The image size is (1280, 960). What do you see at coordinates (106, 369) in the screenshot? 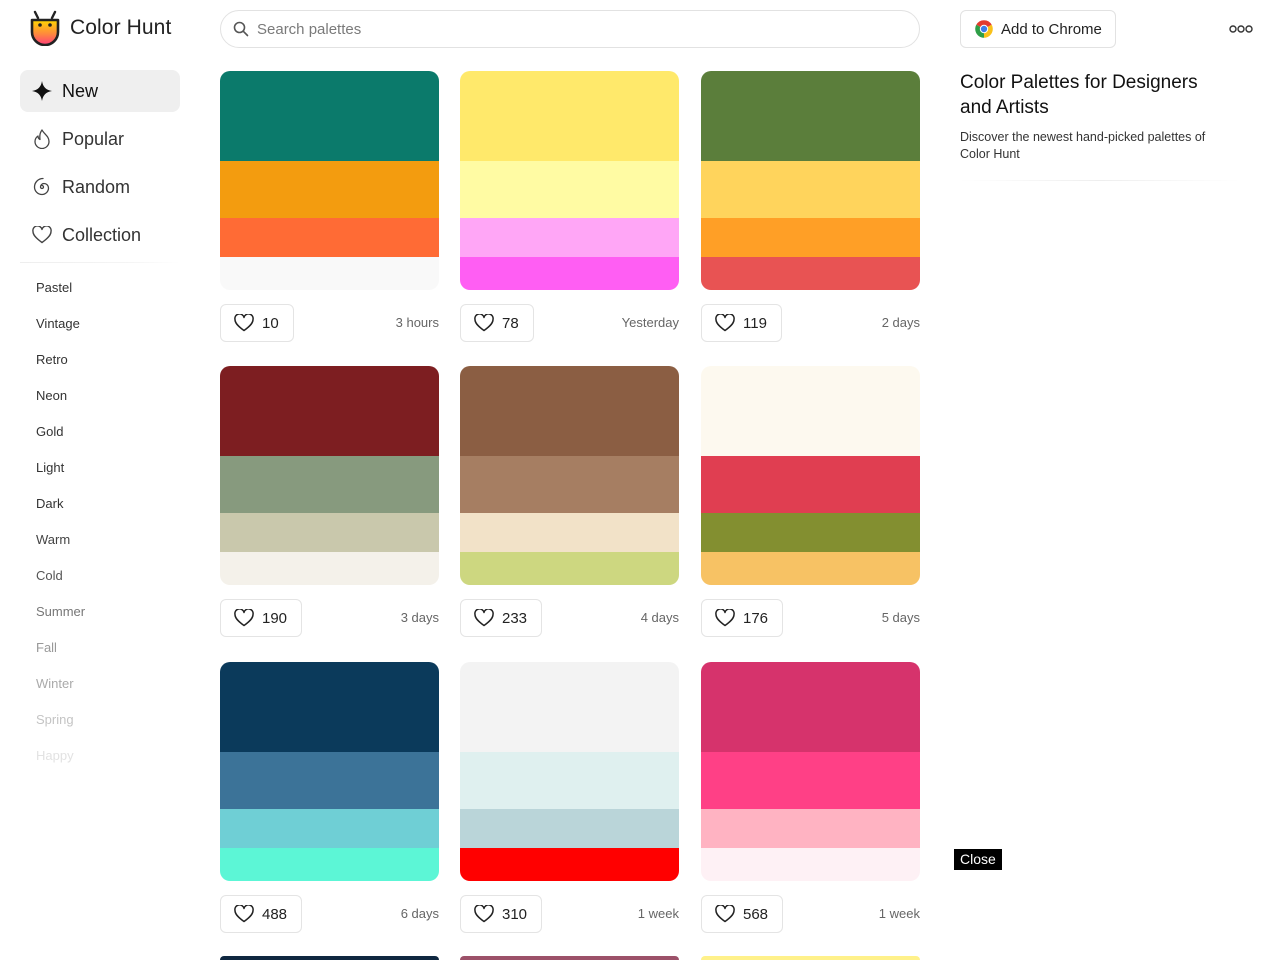
I see `tag-retro: Retro` at bounding box center [106, 369].